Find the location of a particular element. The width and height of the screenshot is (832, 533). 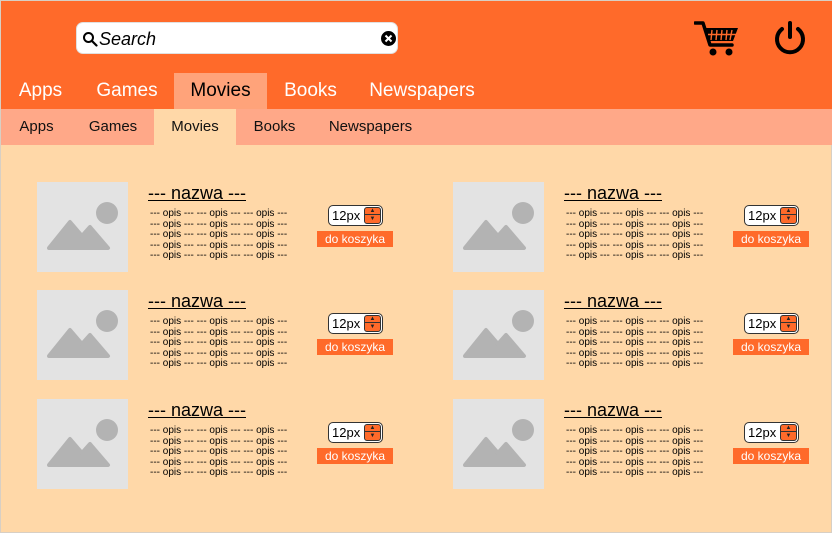

search-icon is located at coordinates (90, 39).